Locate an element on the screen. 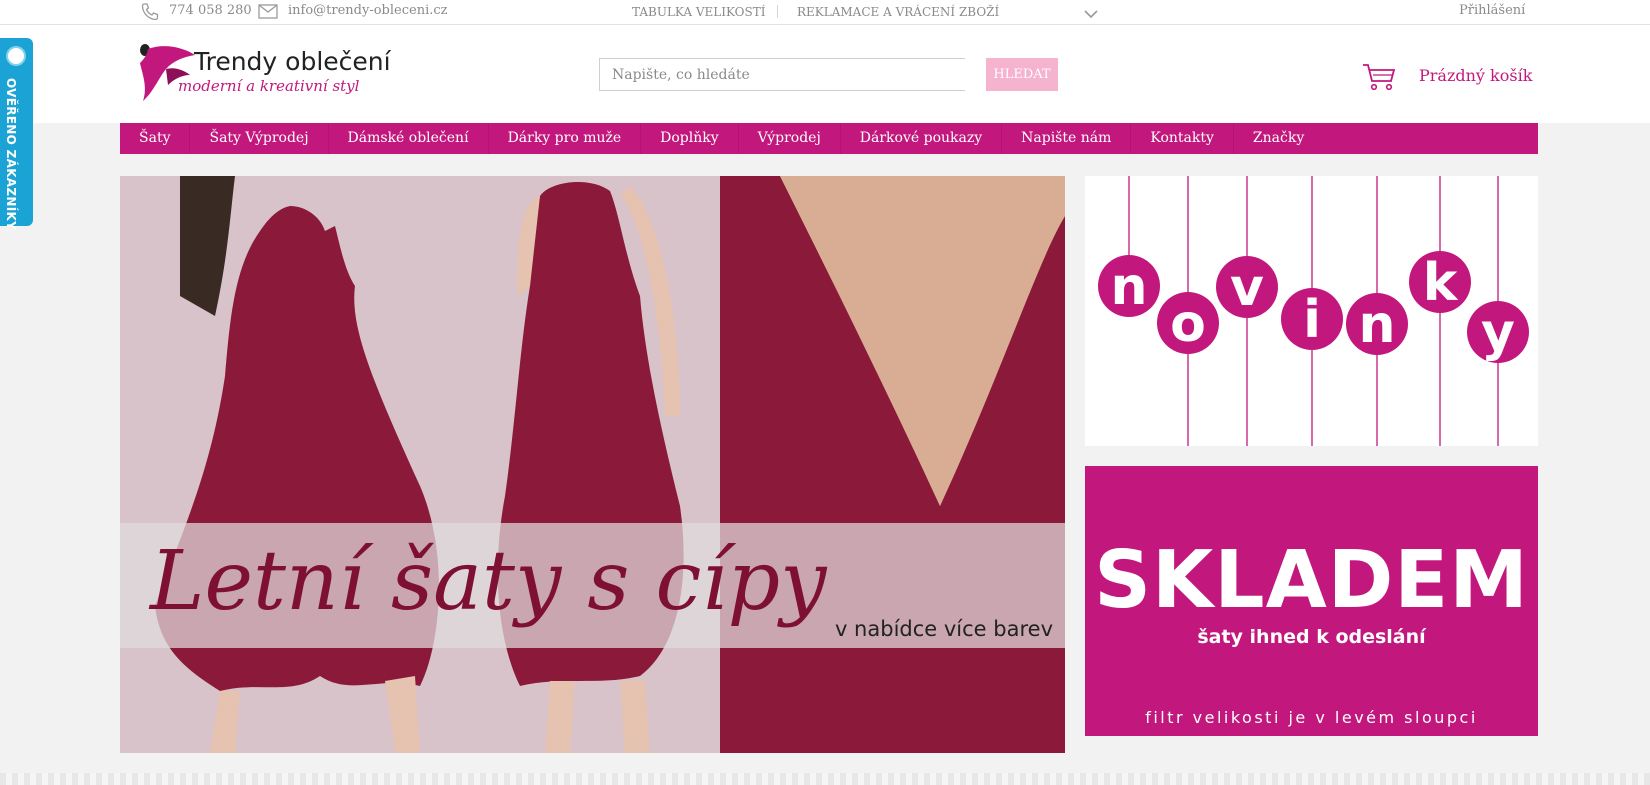  novinky-banner: n o v i n k y is located at coordinates (1311, 311).